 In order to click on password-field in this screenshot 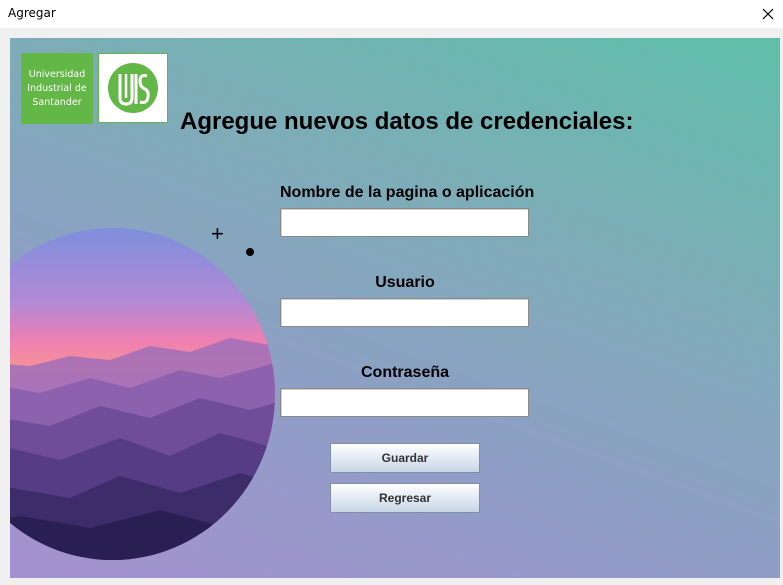, I will do `click(404, 402)`.